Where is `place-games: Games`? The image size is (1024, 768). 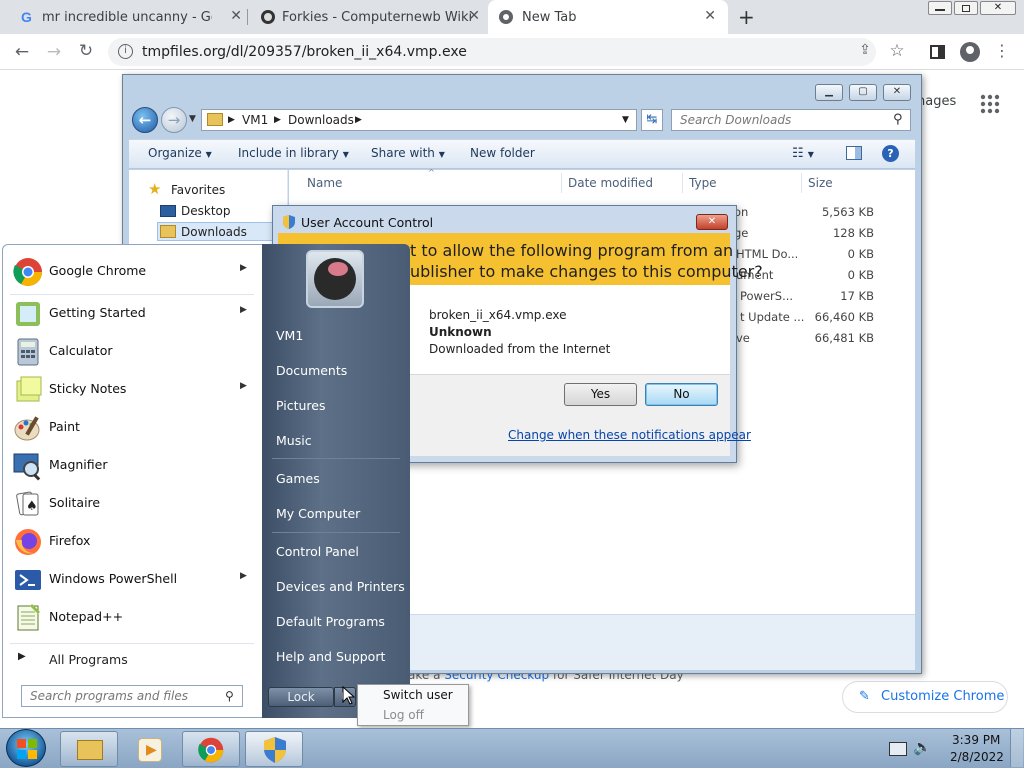 place-games: Games is located at coordinates (298, 478).